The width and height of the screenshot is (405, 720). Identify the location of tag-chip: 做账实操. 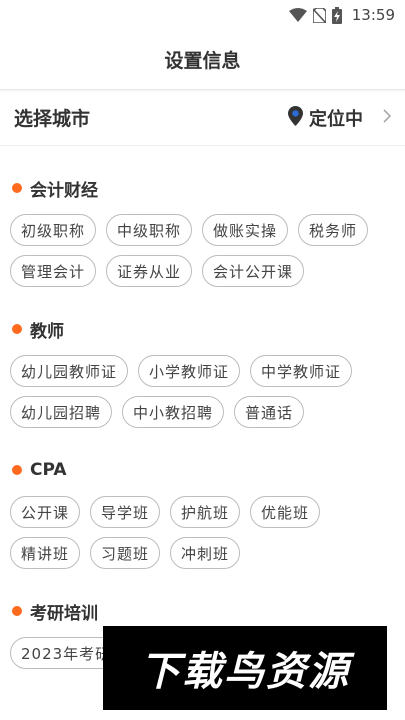
(245, 230).